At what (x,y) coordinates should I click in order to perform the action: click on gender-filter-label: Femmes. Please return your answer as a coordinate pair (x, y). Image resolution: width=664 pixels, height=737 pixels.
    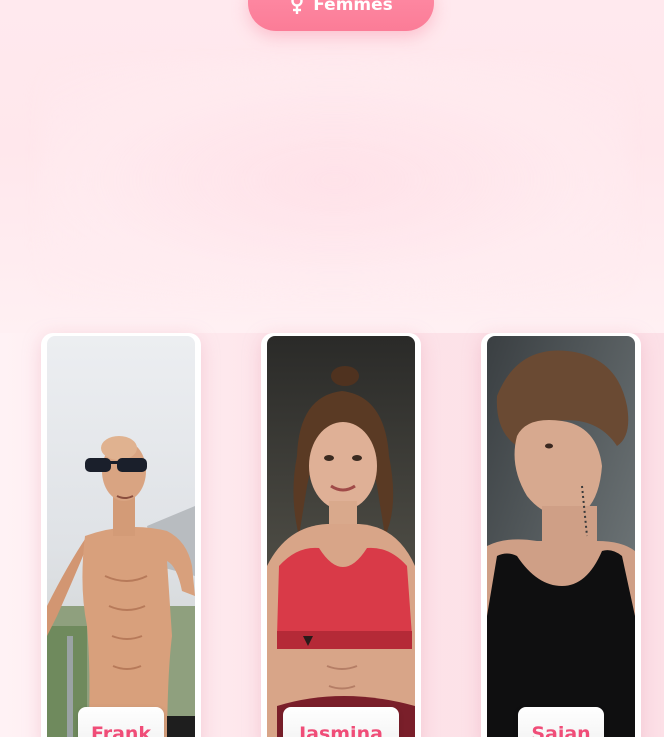
    Looking at the image, I should click on (353, 7).